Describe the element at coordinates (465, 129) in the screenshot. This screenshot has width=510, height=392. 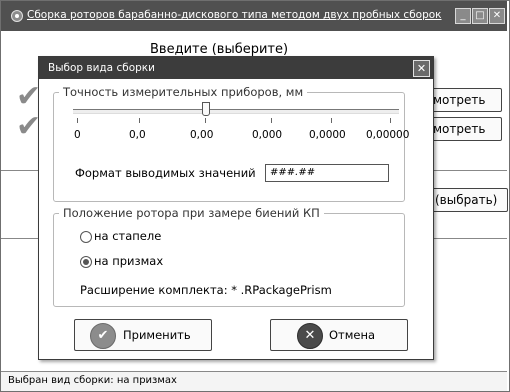
I see `view-button-2: мотреть` at that location.